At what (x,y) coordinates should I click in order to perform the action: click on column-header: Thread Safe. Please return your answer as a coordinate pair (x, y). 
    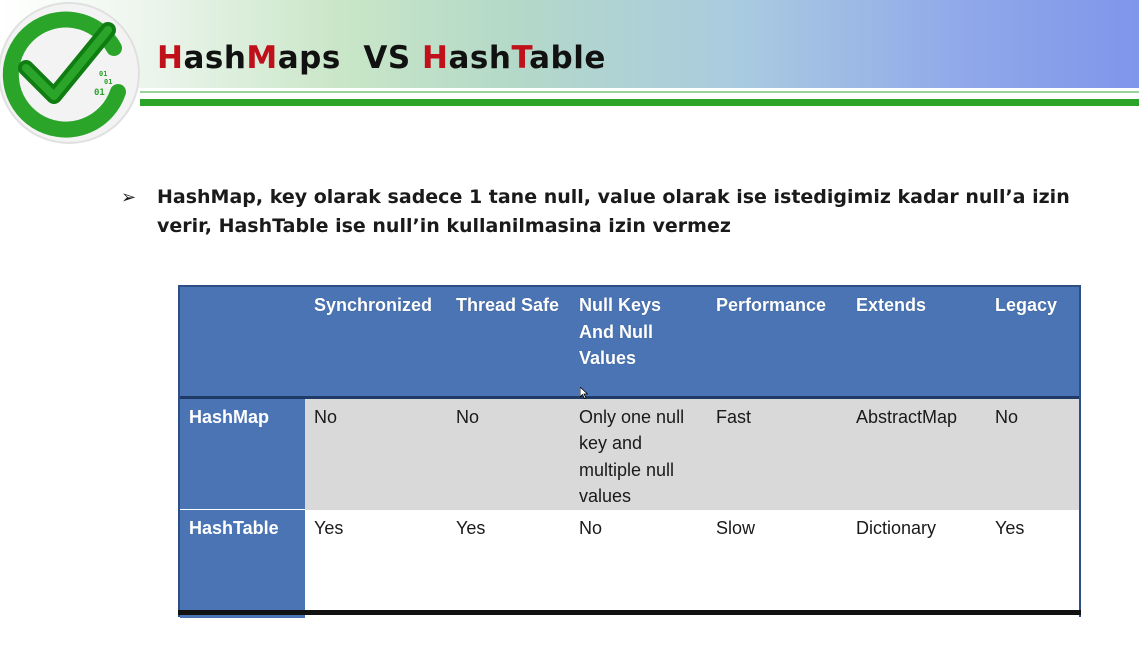
    Looking at the image, I should click on (508, 305).